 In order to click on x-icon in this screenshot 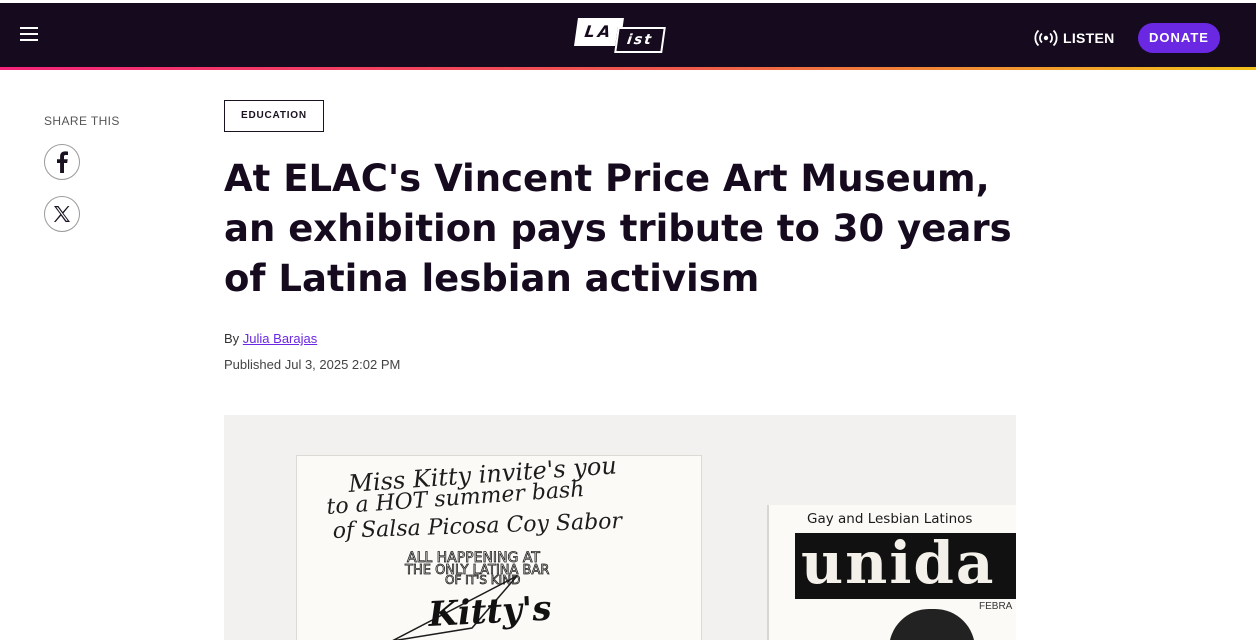, I will do `click(62, 214)`.